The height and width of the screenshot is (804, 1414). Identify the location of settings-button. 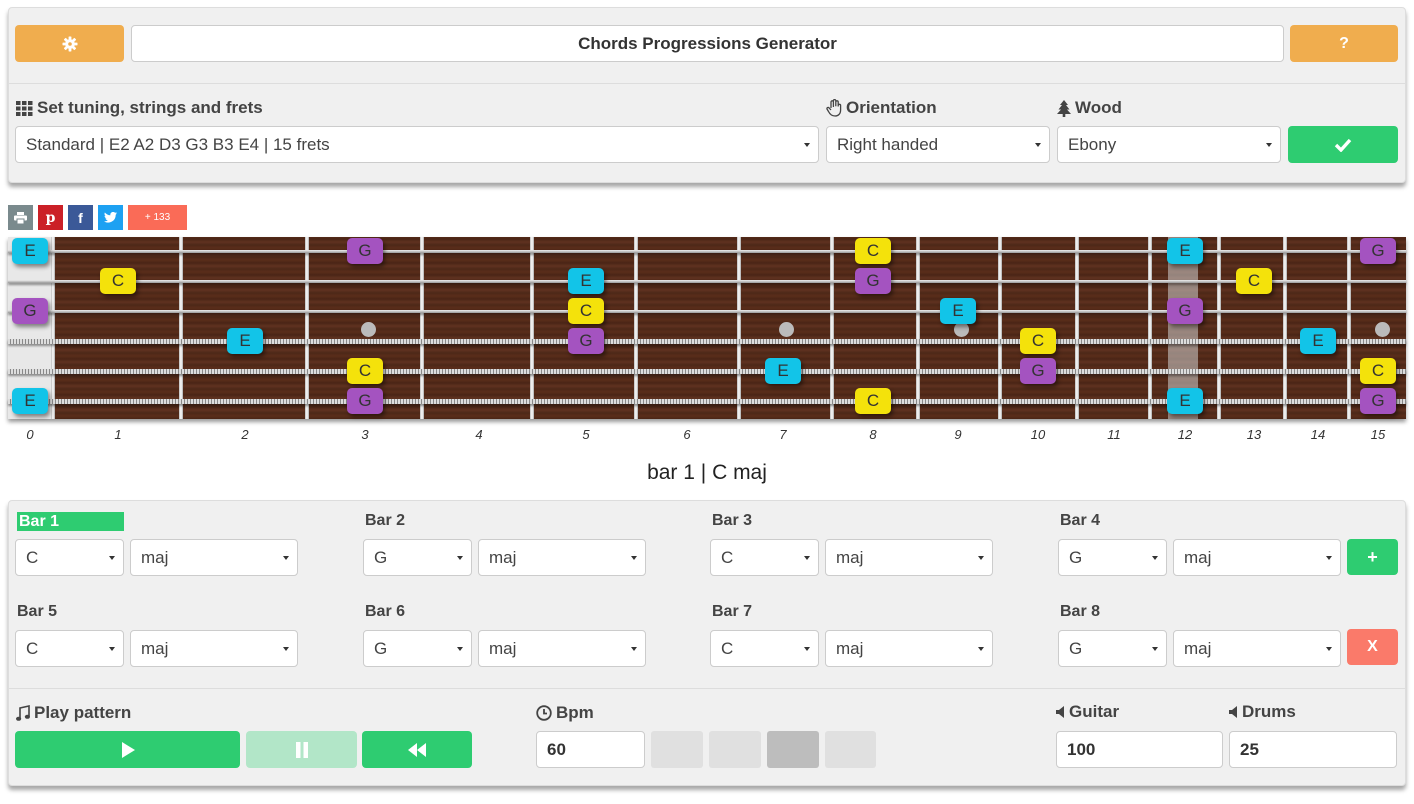
(69, 43).